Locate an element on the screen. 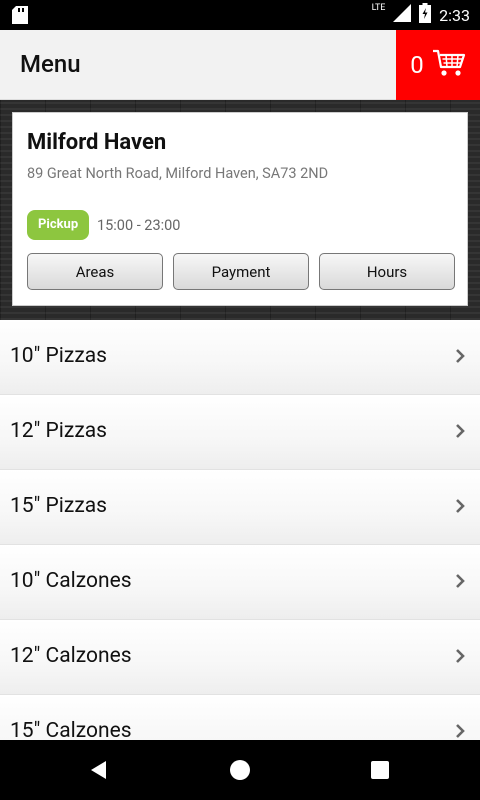 The height and width of the screenshot is (800, 480). status-right: LTE 2:33 is located at coordinates (421, 15).